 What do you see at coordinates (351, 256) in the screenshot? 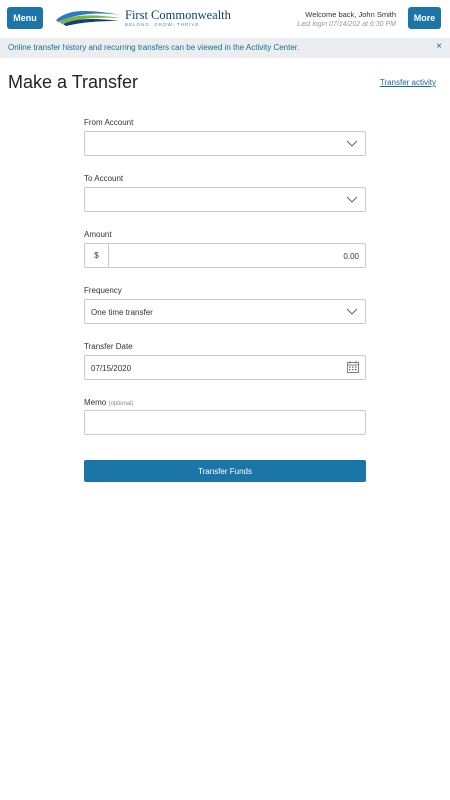
I see `amount-value: 0.00` at bounding box center [351, 256].